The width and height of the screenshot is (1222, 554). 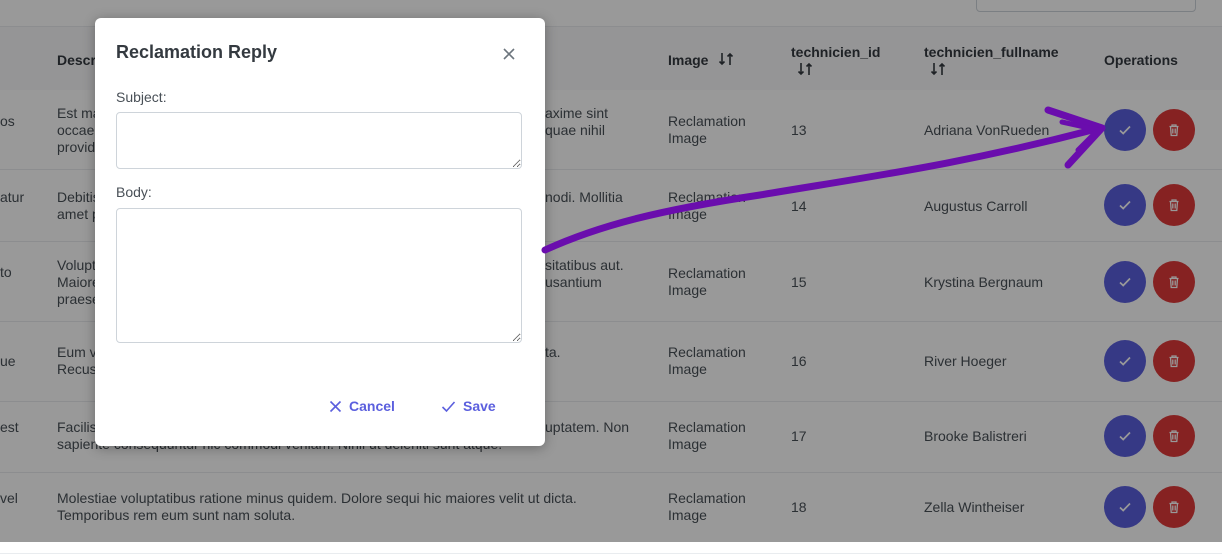 I want to click on cancel-button-label: Cancel, so click(x=372, y=406).